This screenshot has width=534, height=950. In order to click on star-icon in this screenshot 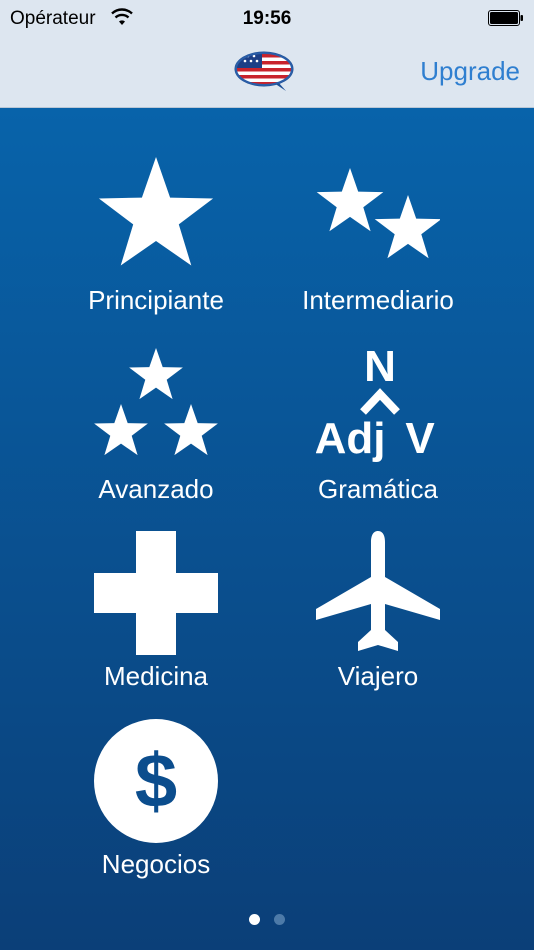, I will do `click(156, 211)`.